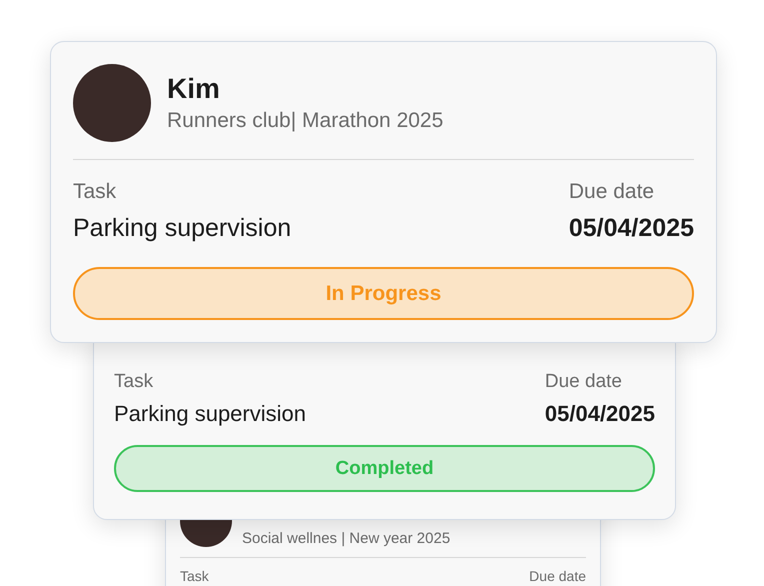  What do you see at coordinates (305, 121) in the screenshot?
I see `group-event-text: Runners club| Marathon 2025` at bounding box center [305, 121].